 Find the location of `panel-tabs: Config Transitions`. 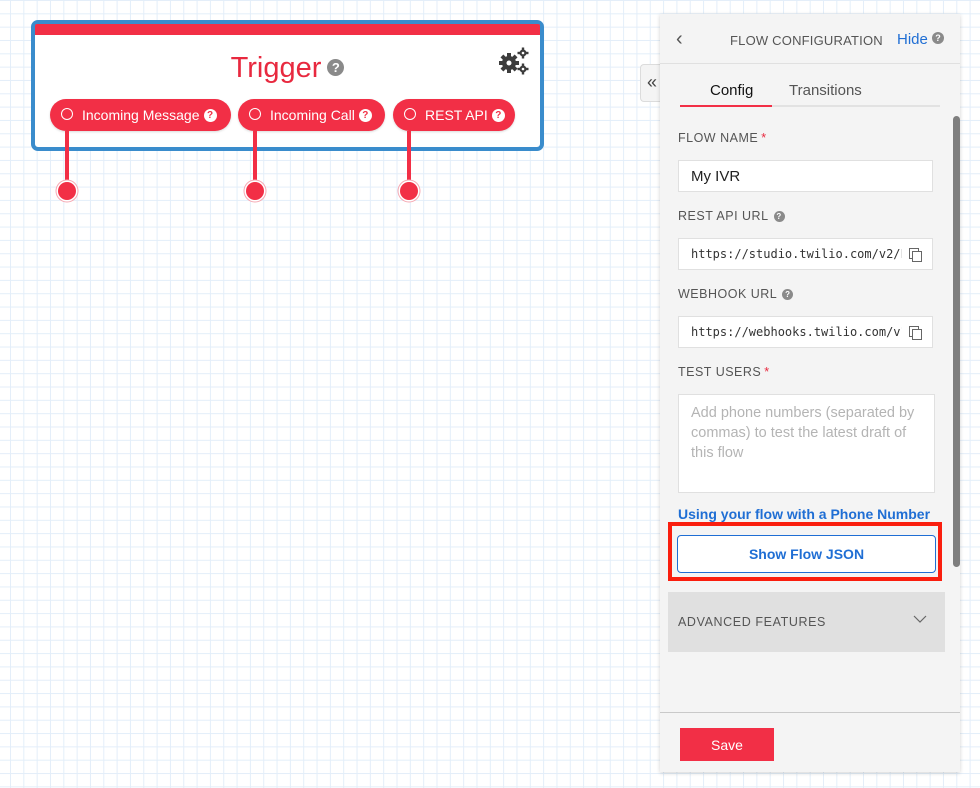

panel-tabs: Config Transitions is located at coordinates (810, 93).